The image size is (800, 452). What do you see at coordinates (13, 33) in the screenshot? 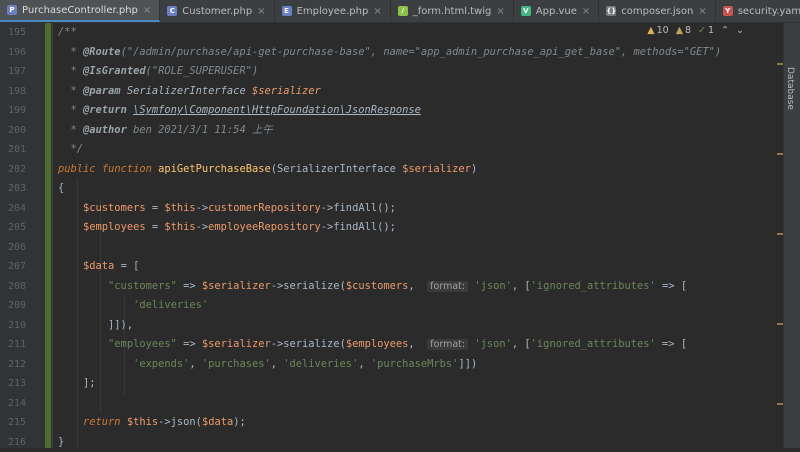
I see `line-number: 195` at bounding box center [13, 33].